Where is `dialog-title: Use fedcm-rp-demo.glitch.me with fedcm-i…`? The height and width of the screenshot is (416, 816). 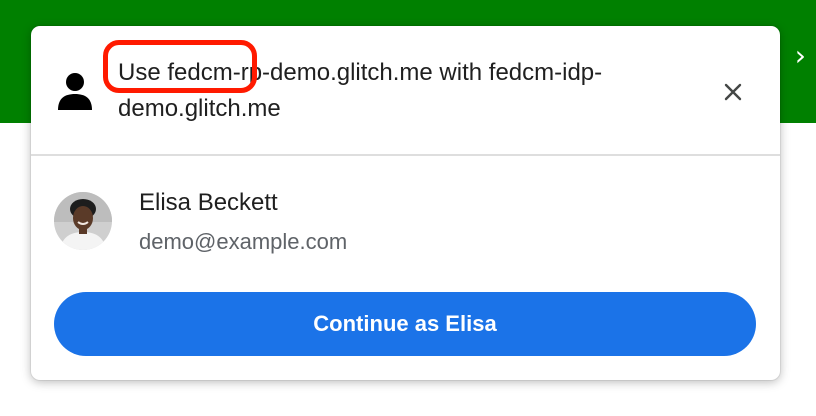 dialog-title: Use fedcm-rp-demo.glitch.me with fedcm-i… is located at coordinates (360, 90).